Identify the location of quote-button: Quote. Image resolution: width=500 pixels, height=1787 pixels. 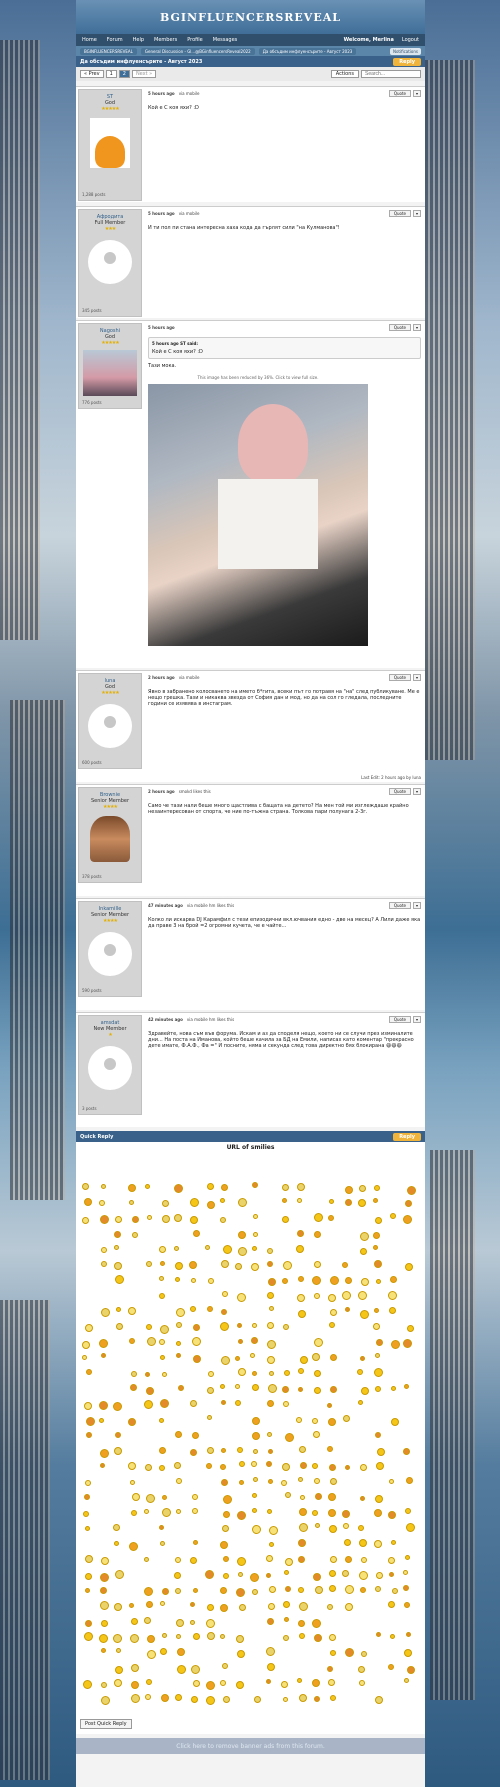
(399, 677).